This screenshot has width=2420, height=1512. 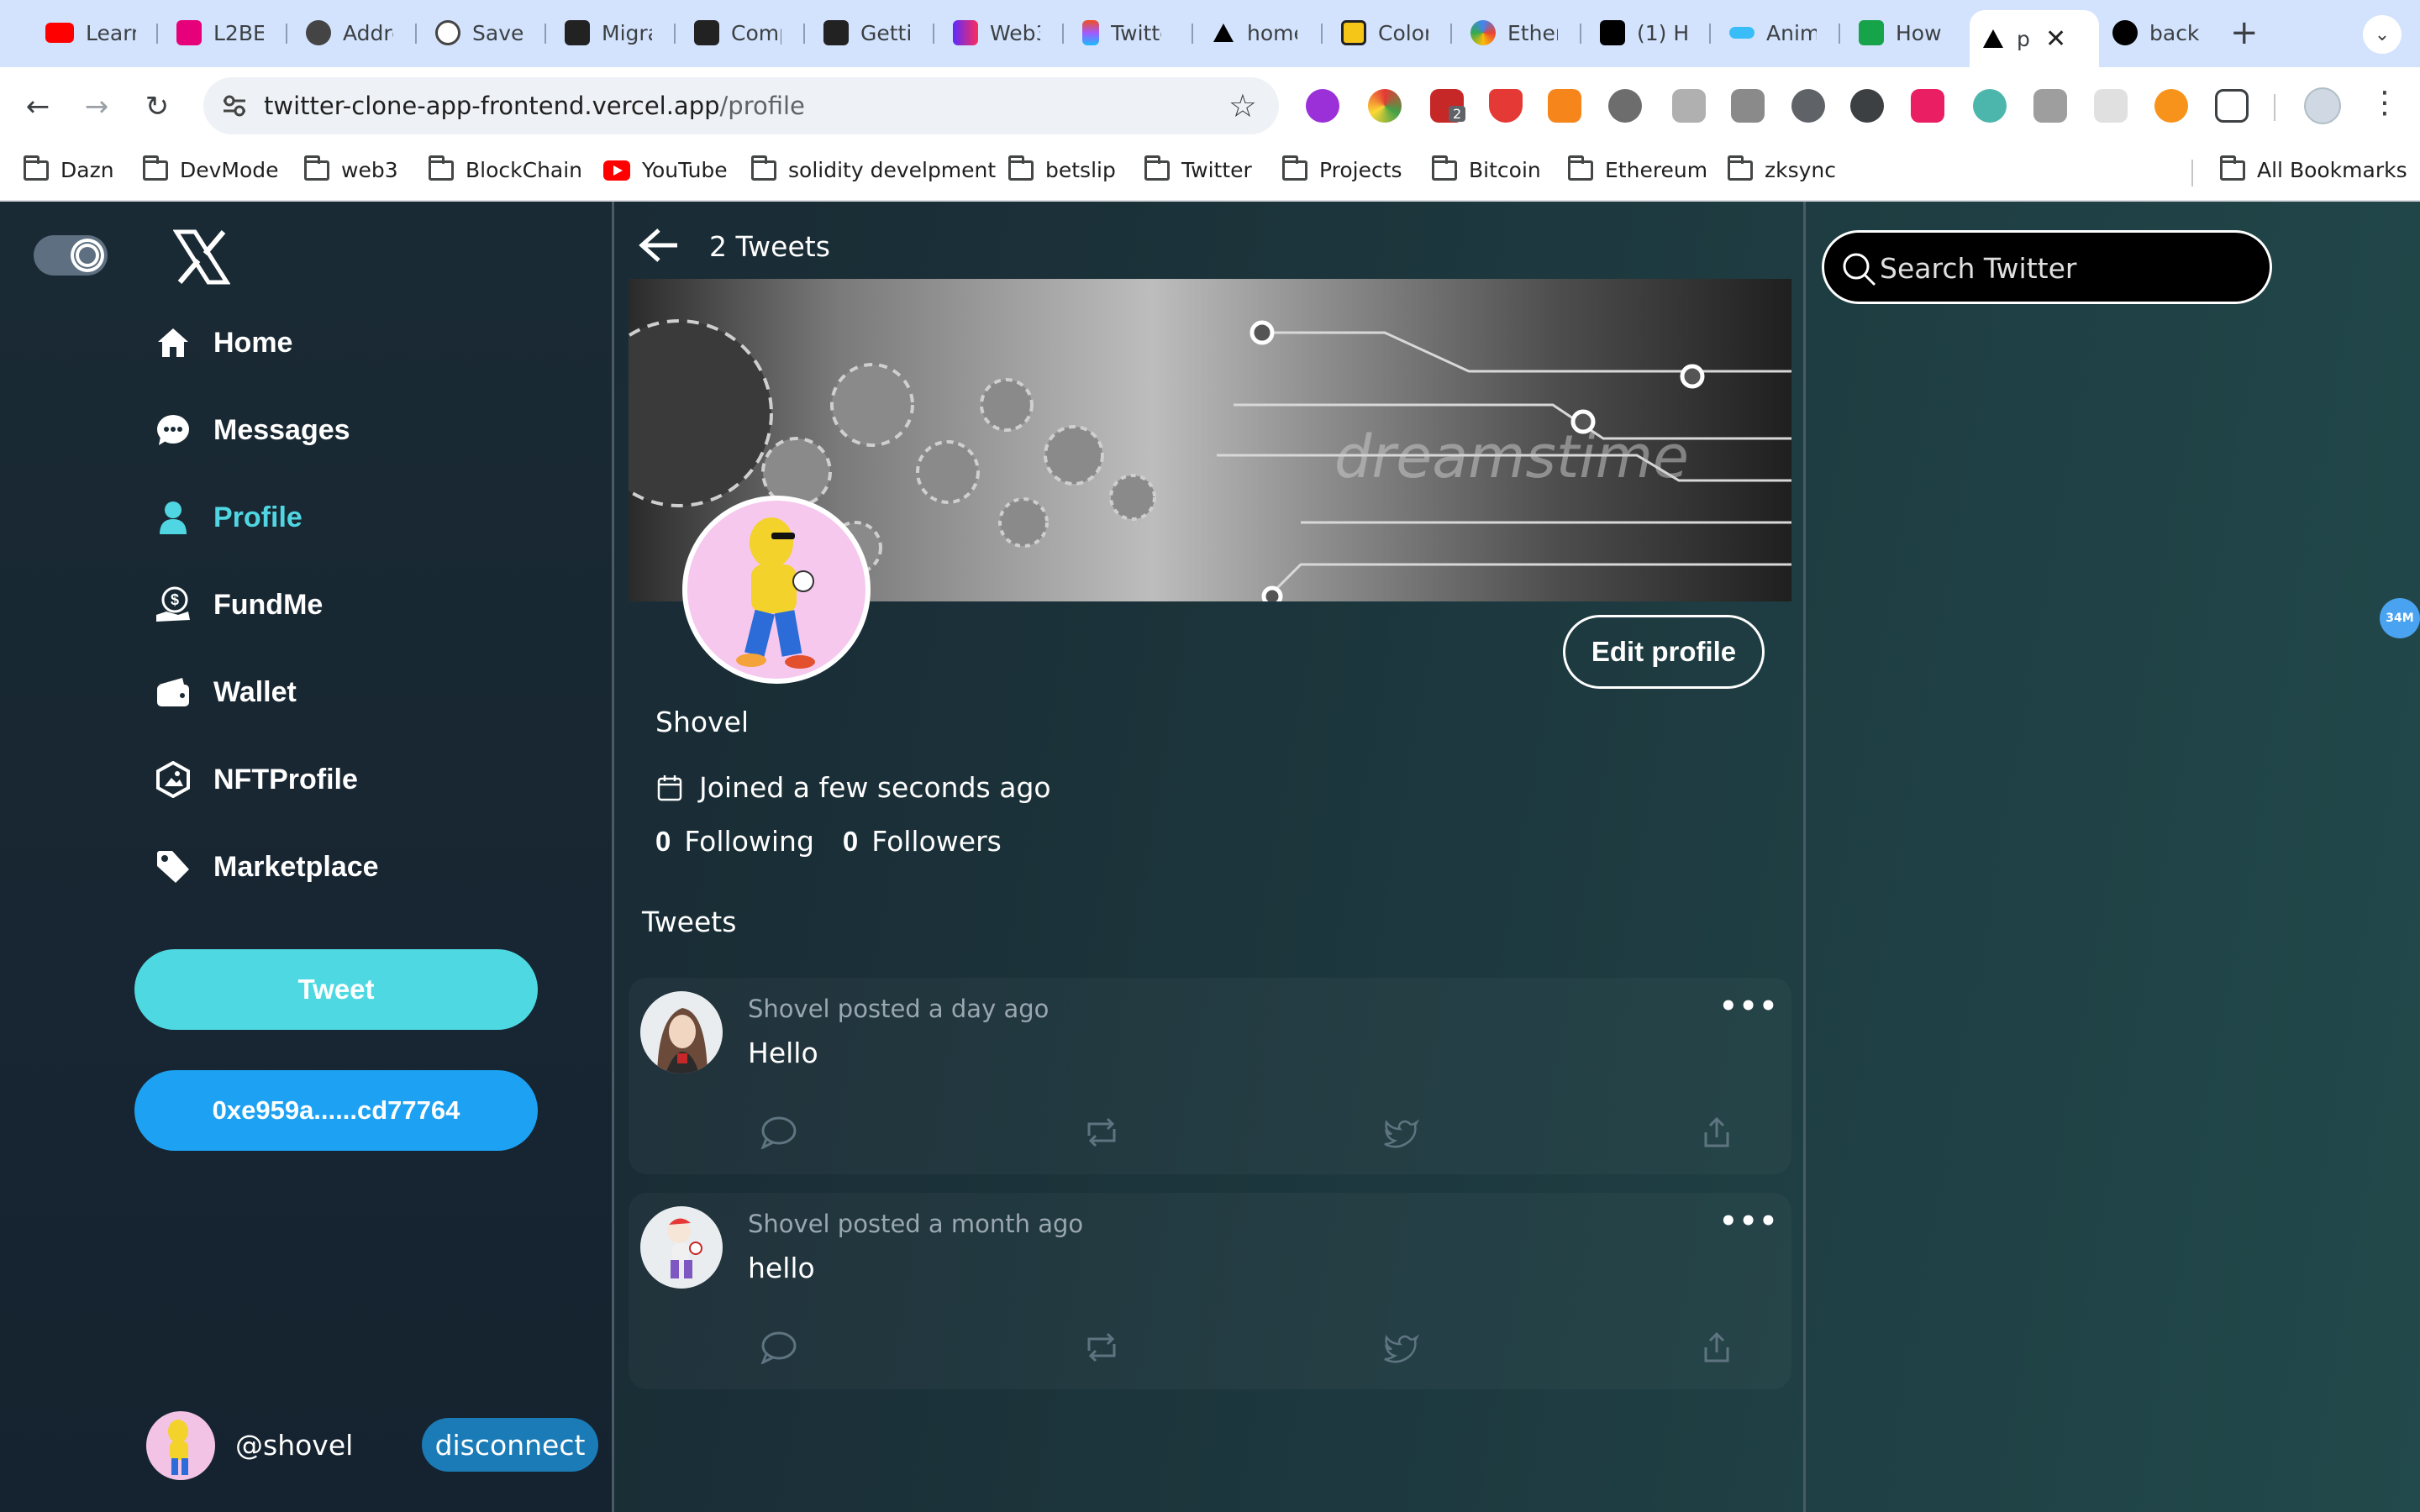 I want to click on tweet-card: Shovel posted a day ago Hello •••, so click(x=1210, y=1076).